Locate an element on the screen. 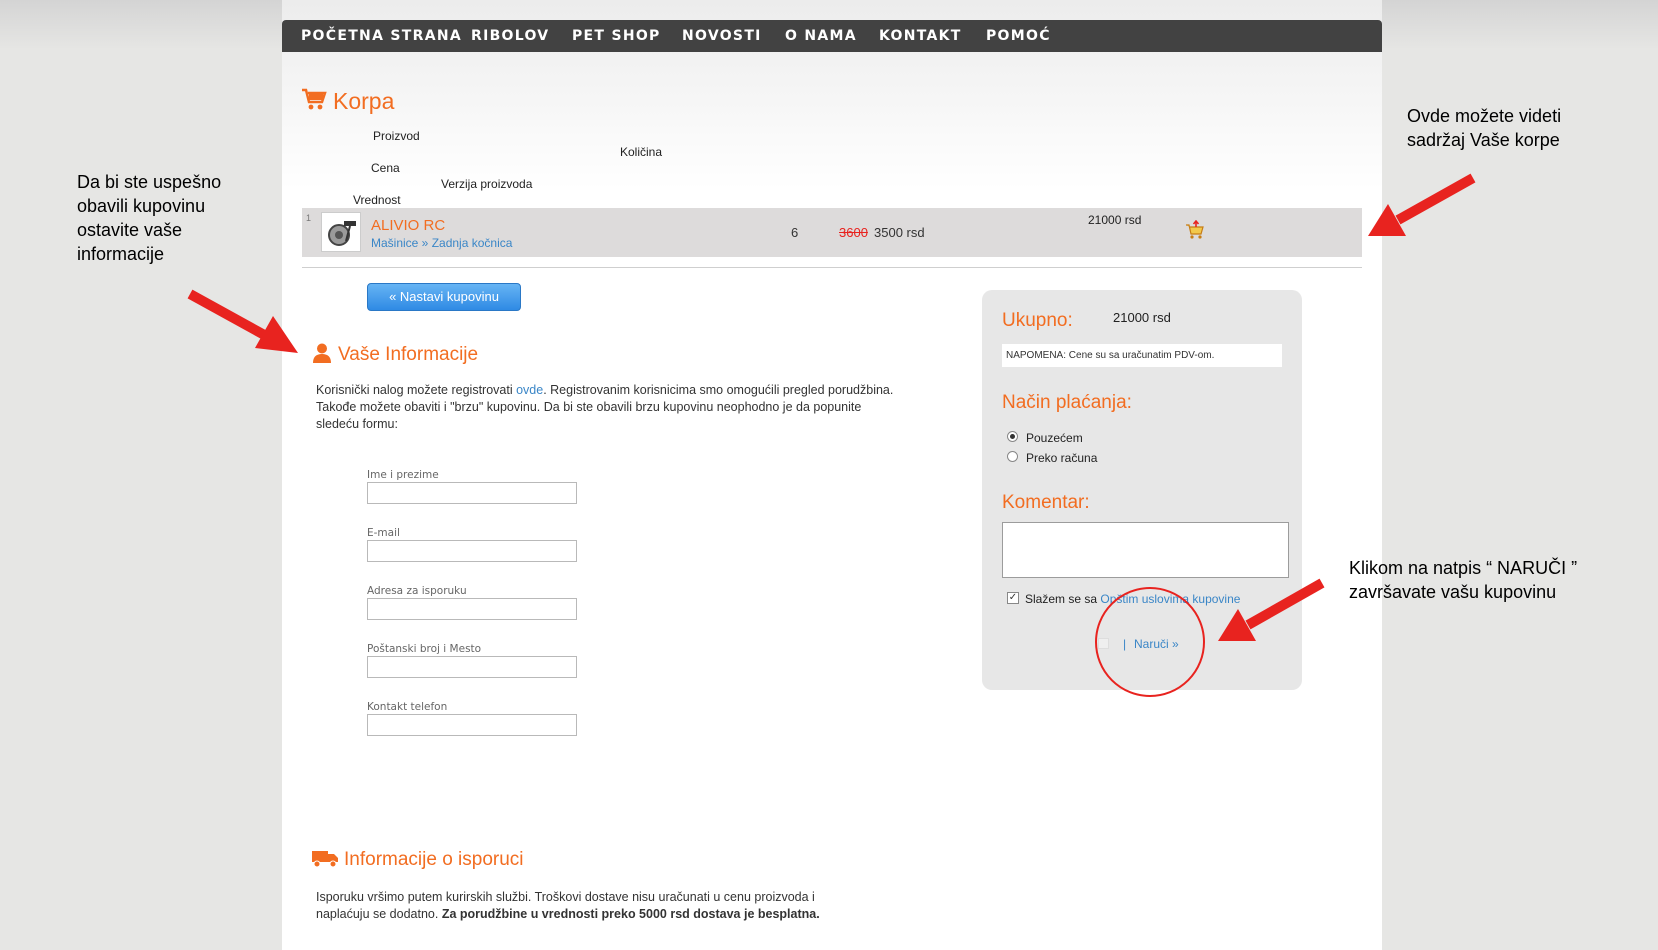 This screenshot has width=1658, height=950. order-highlight-circle is located at coordinates (1150, 642).